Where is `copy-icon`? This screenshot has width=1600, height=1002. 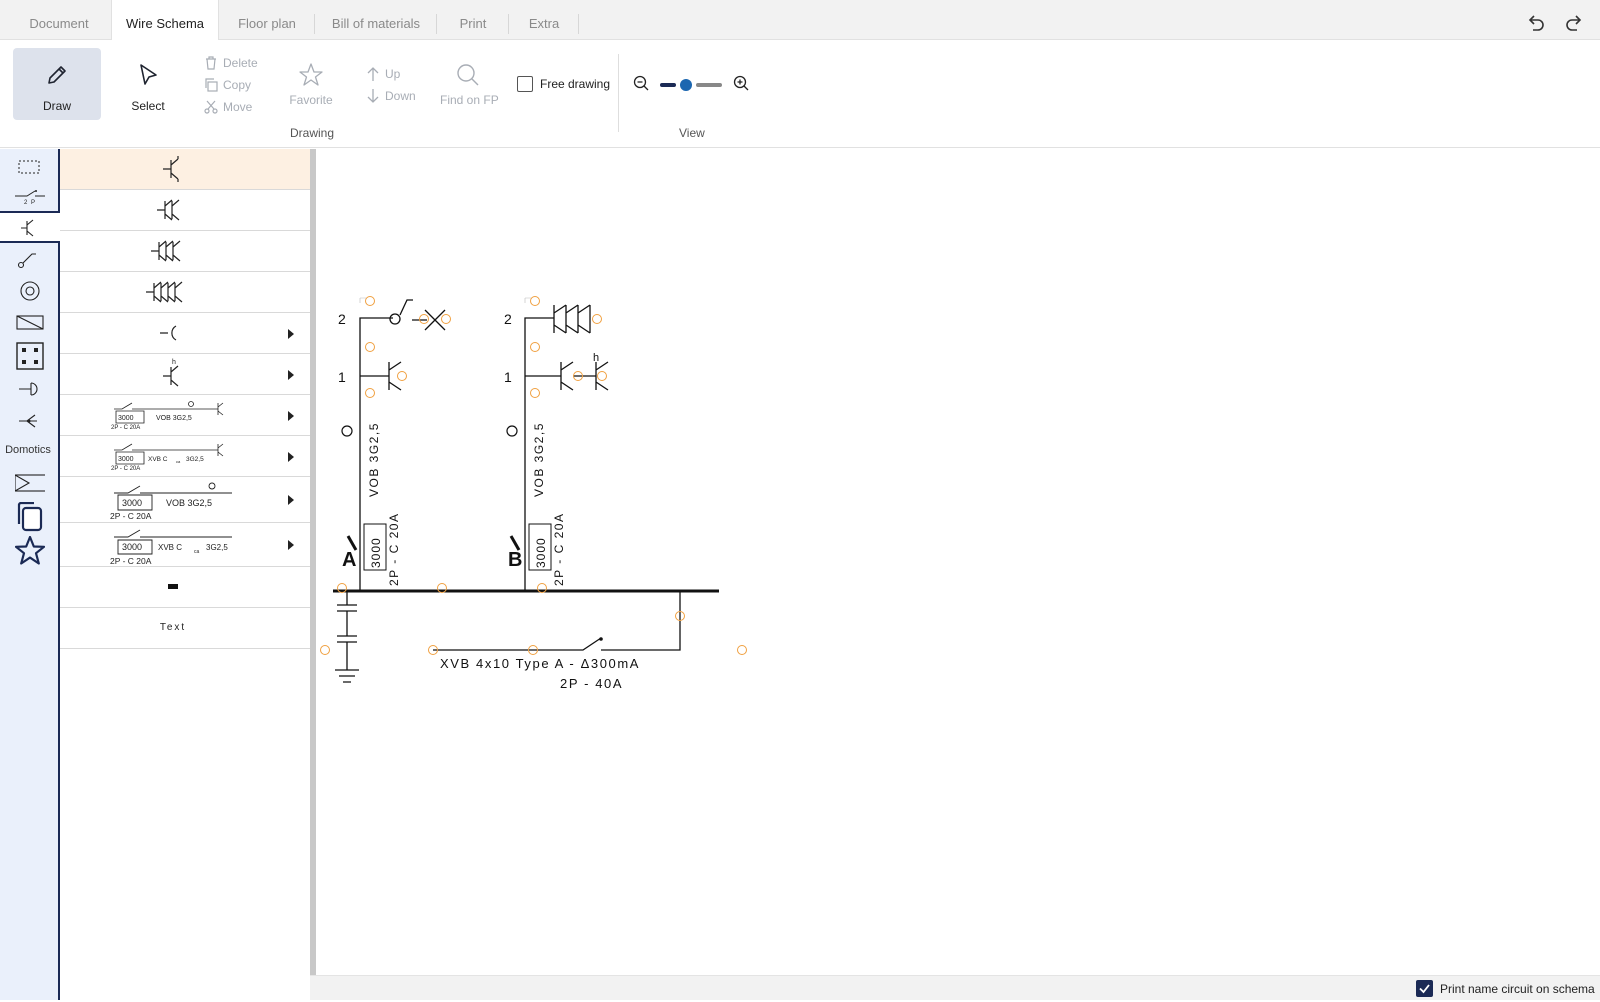 copy-icon is located at coordinates (211, 85).